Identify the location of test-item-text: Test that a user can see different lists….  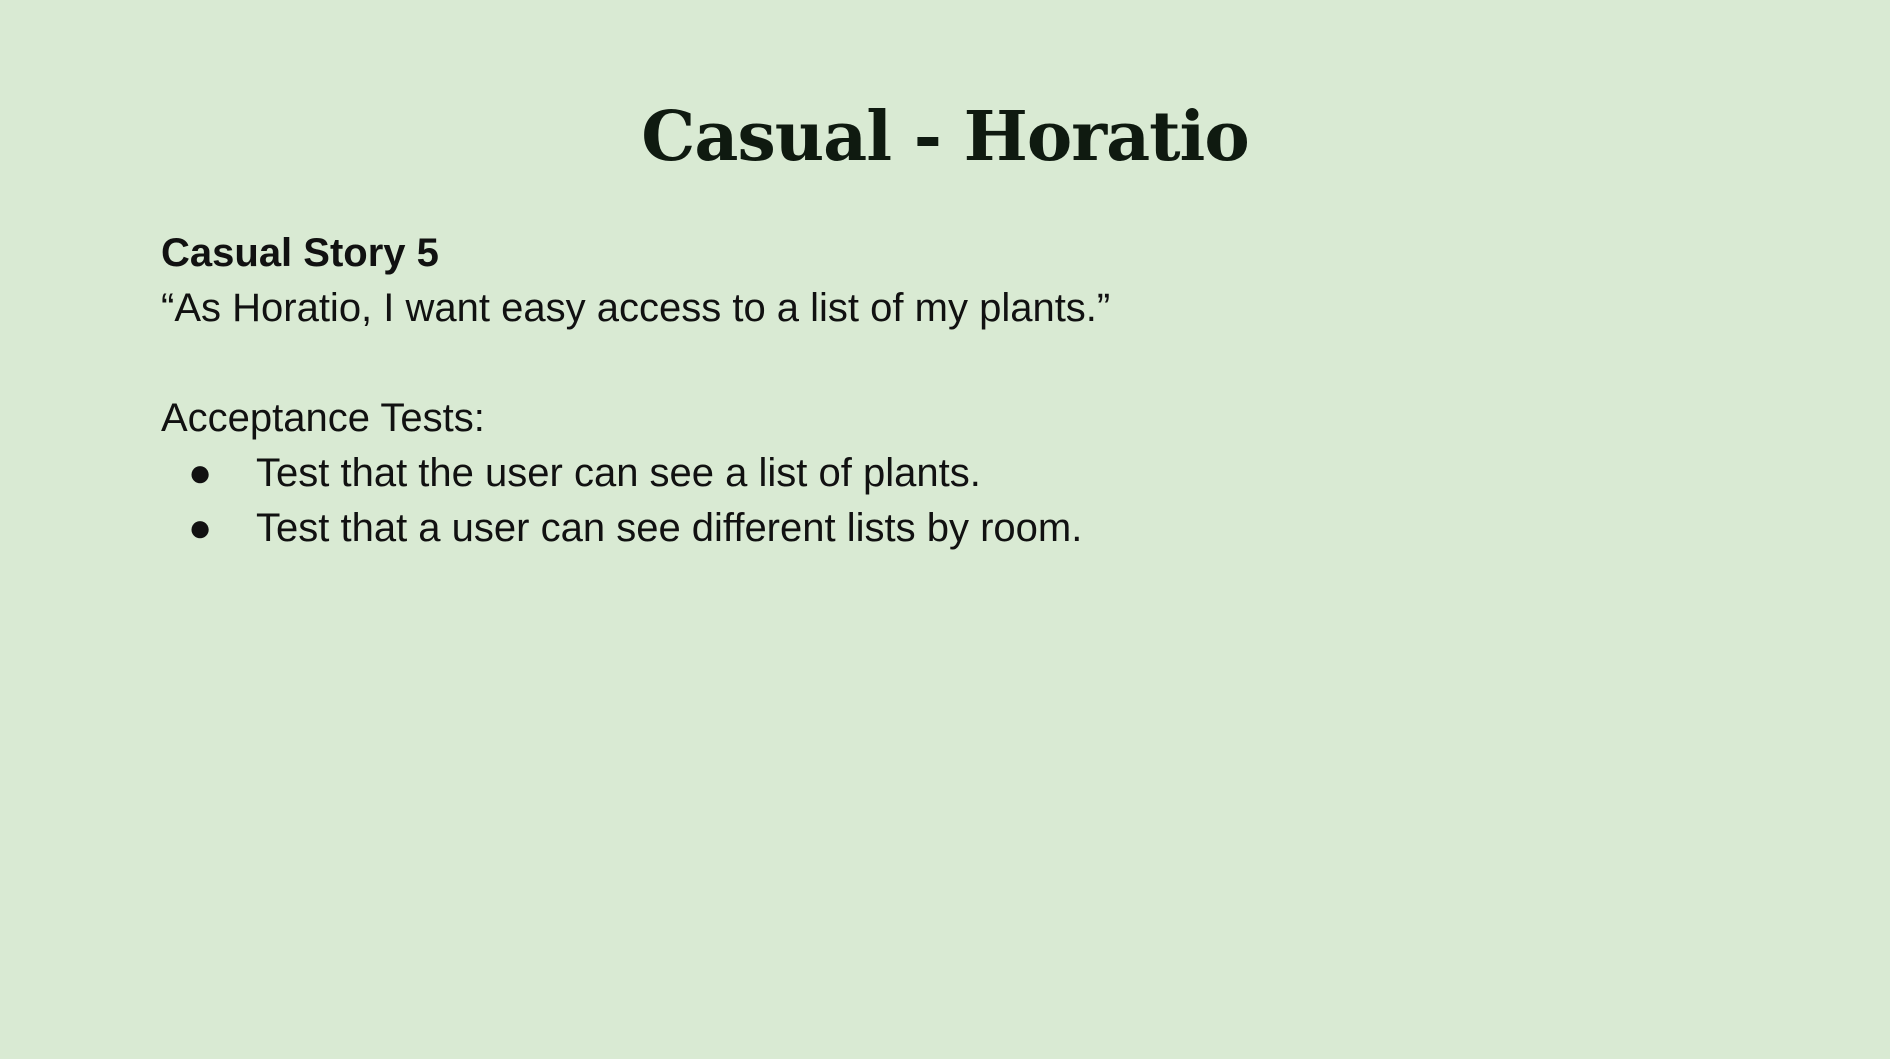
(669, 528).